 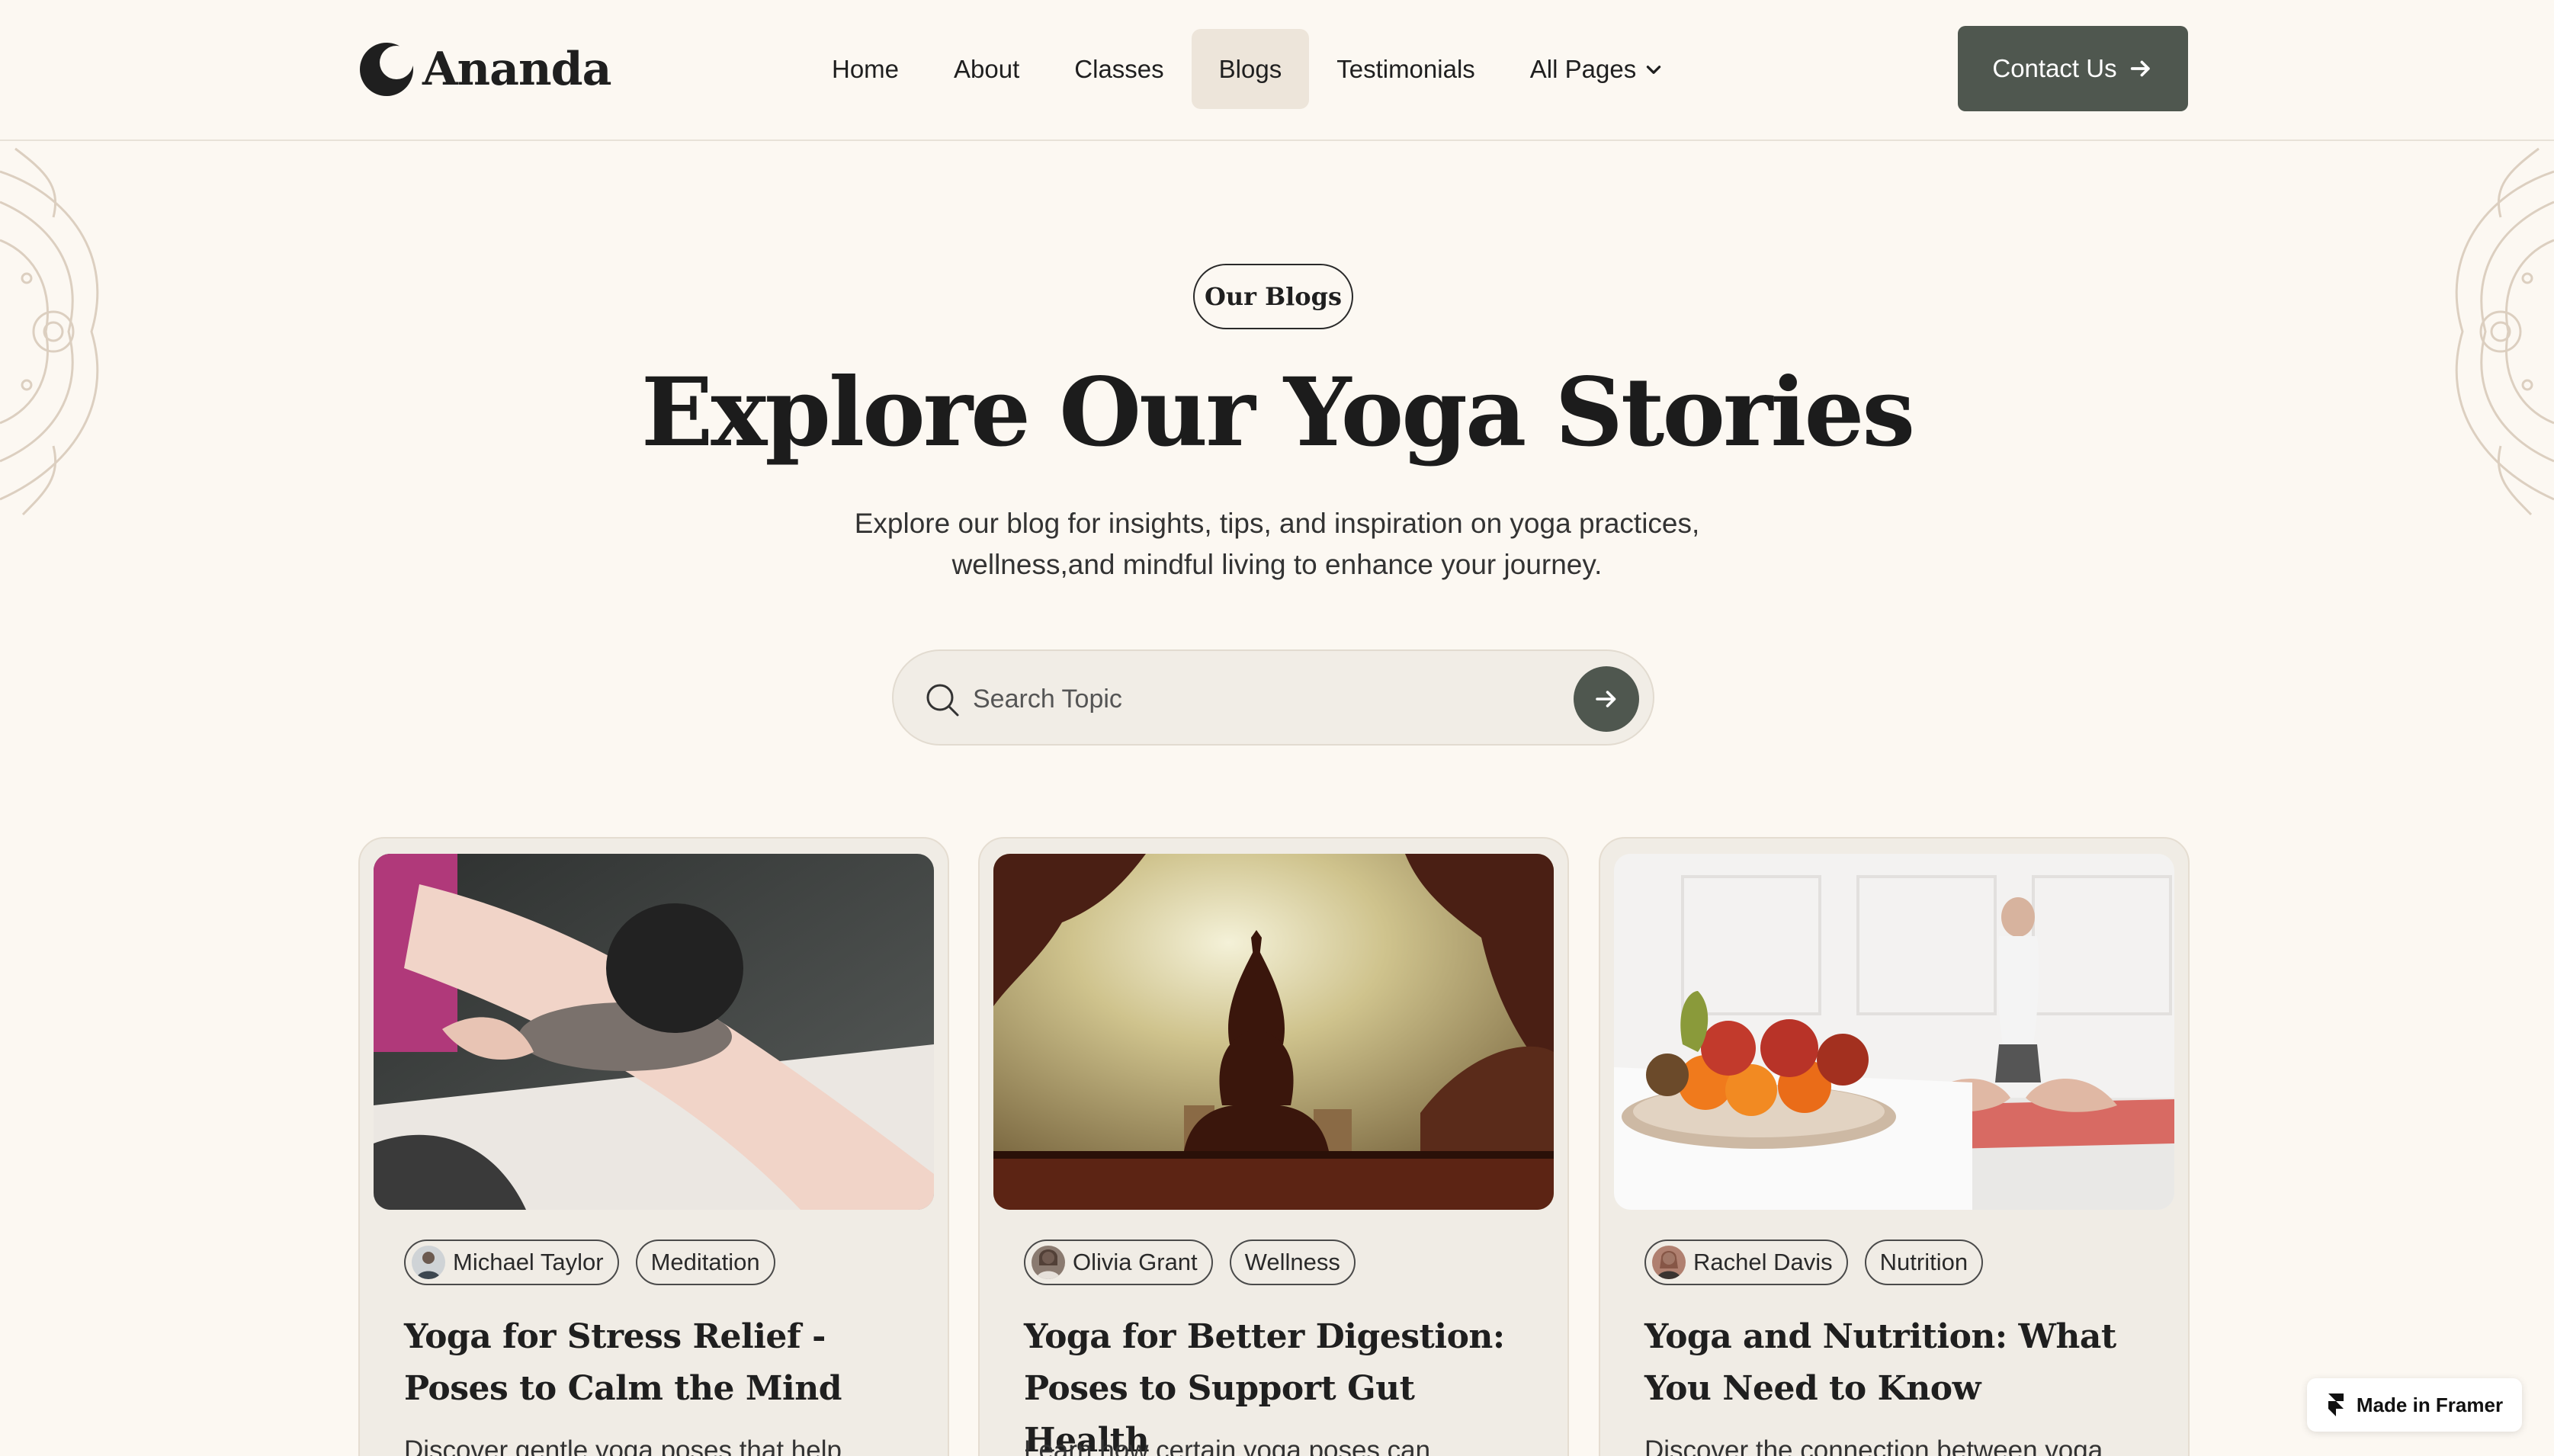 I want to click on nav-home: Home, so click(x=865, y=69).